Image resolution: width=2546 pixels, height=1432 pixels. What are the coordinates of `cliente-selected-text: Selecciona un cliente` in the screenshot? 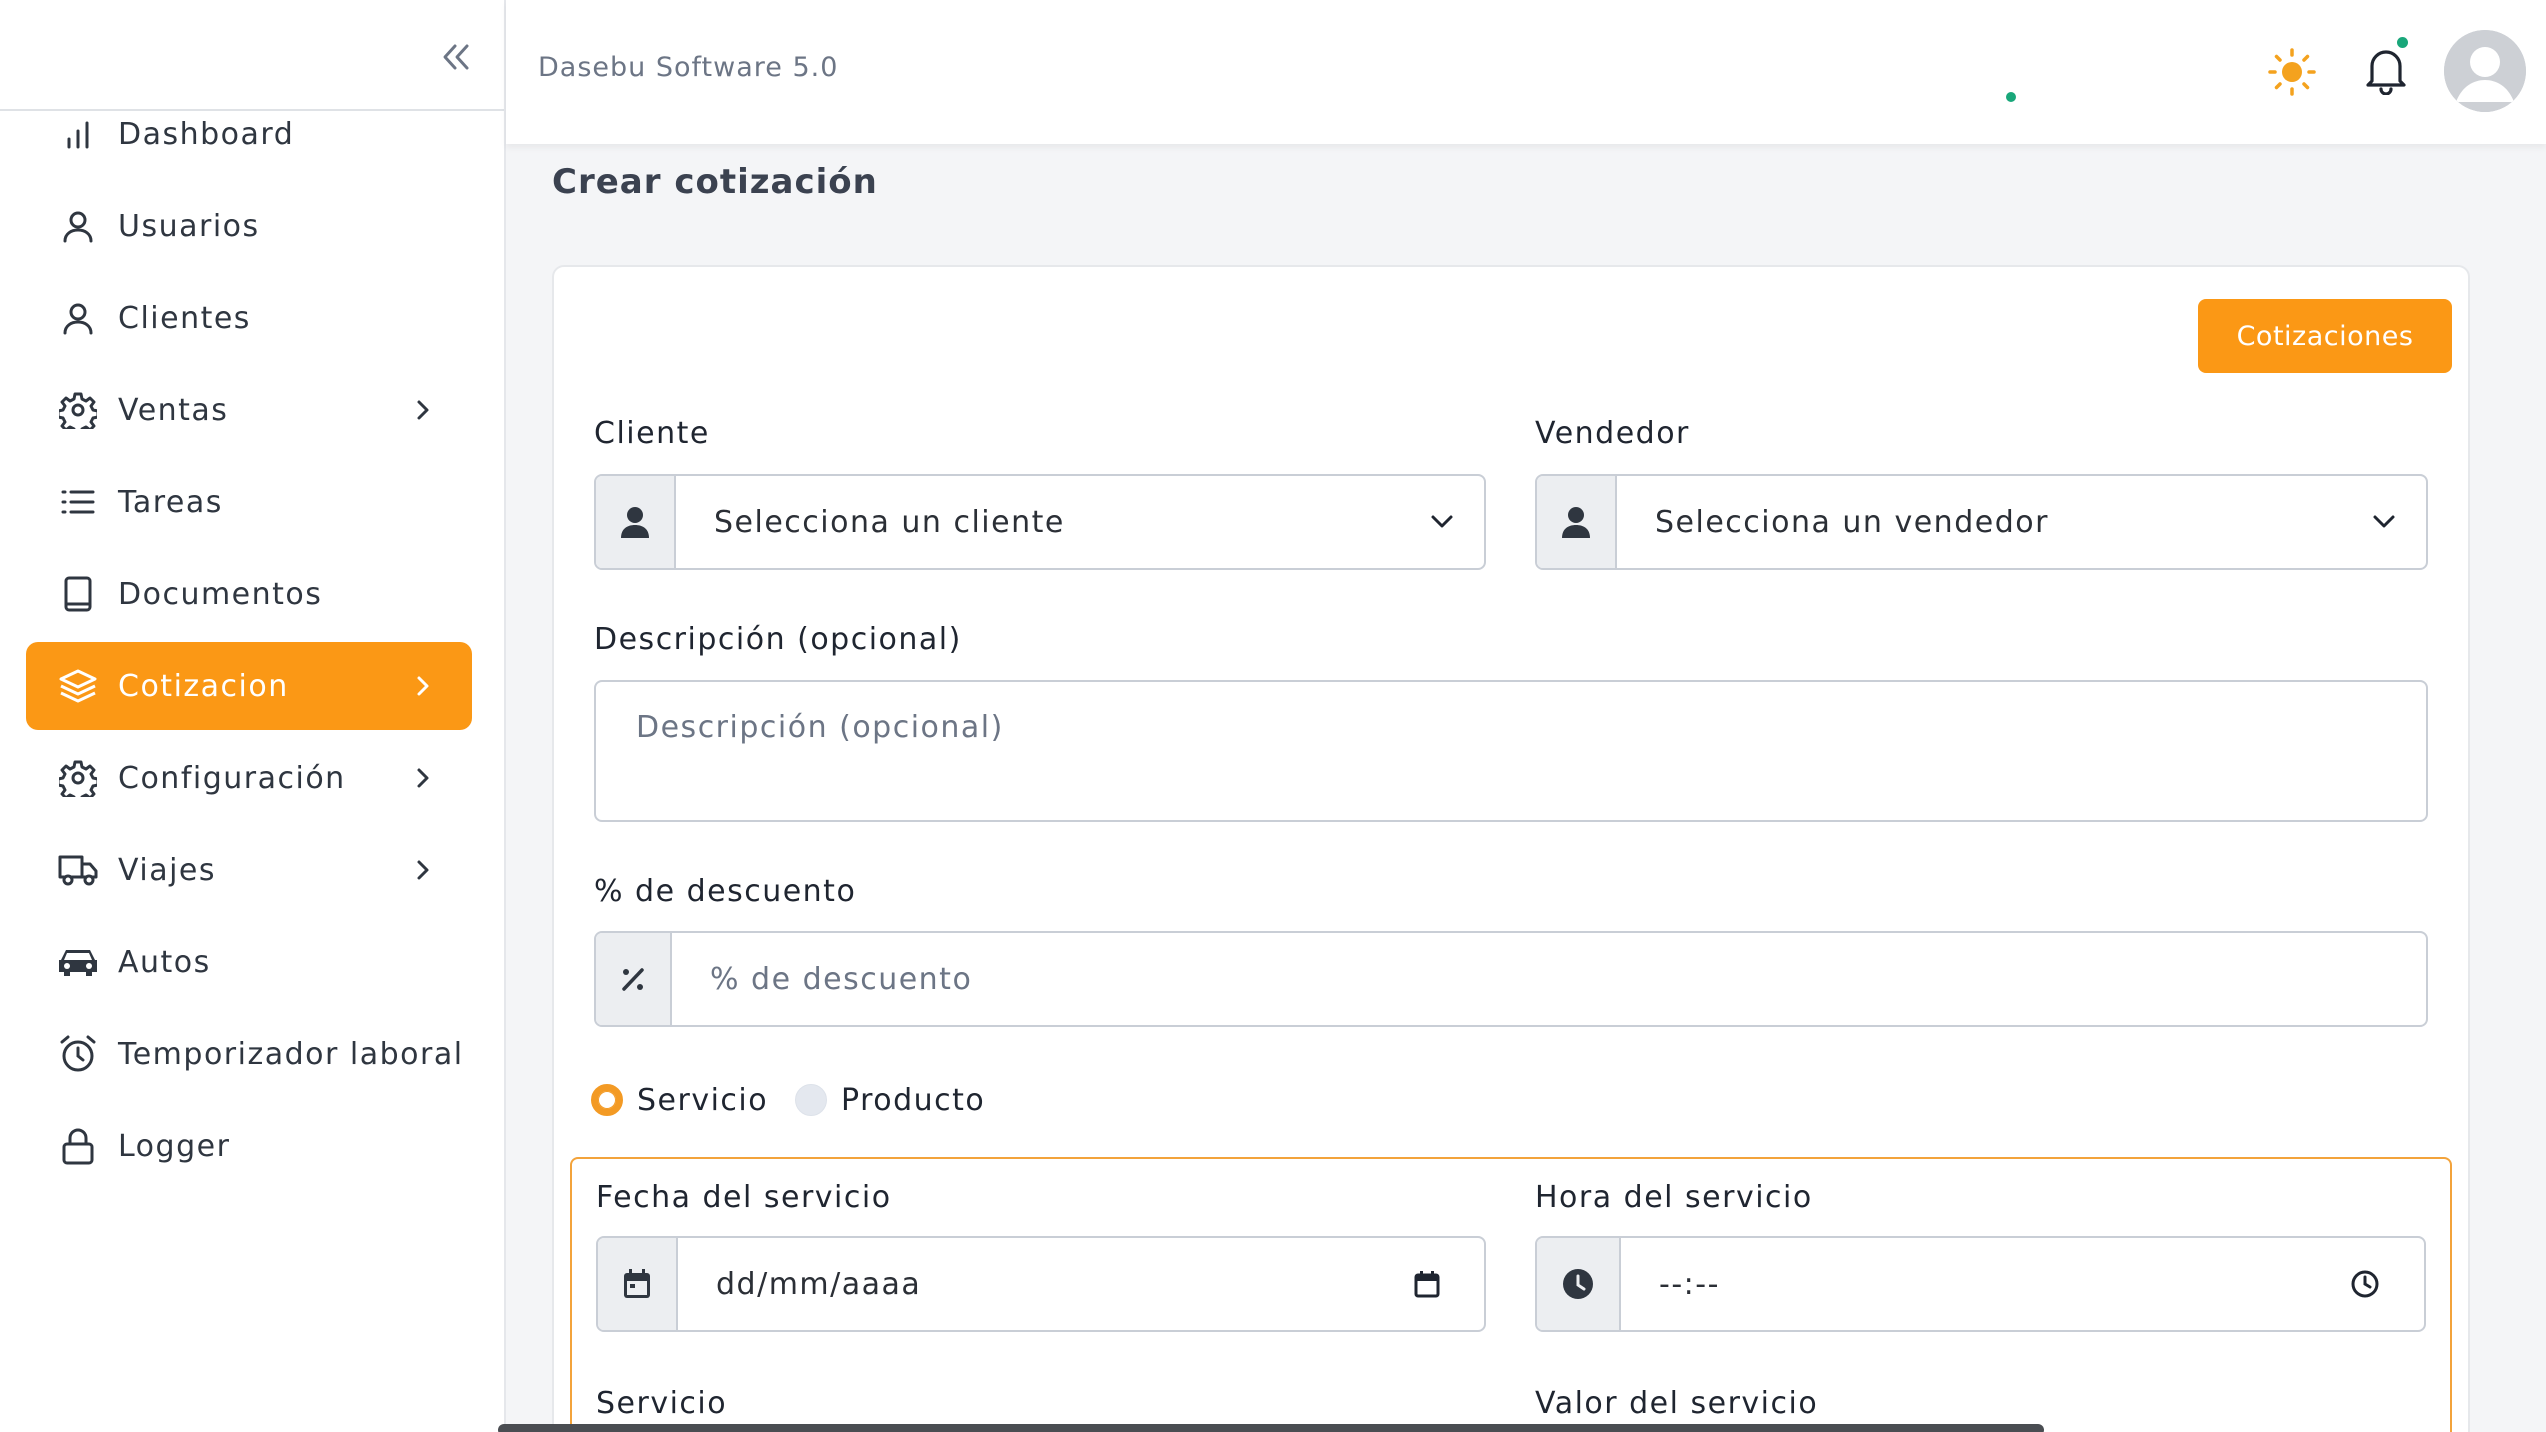 It's located at (889, 522).